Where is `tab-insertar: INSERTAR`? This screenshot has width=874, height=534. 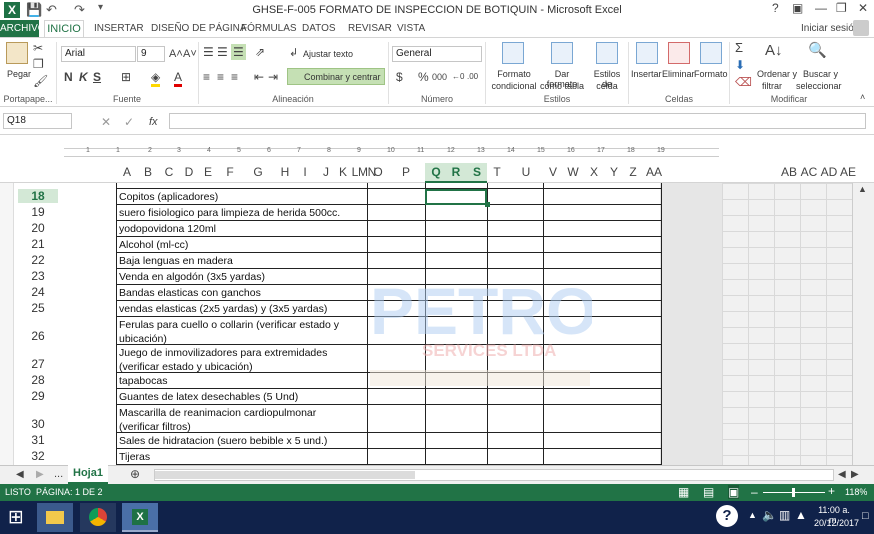 tab-insertar: INSERTAR is located at coordinates (119, 28).